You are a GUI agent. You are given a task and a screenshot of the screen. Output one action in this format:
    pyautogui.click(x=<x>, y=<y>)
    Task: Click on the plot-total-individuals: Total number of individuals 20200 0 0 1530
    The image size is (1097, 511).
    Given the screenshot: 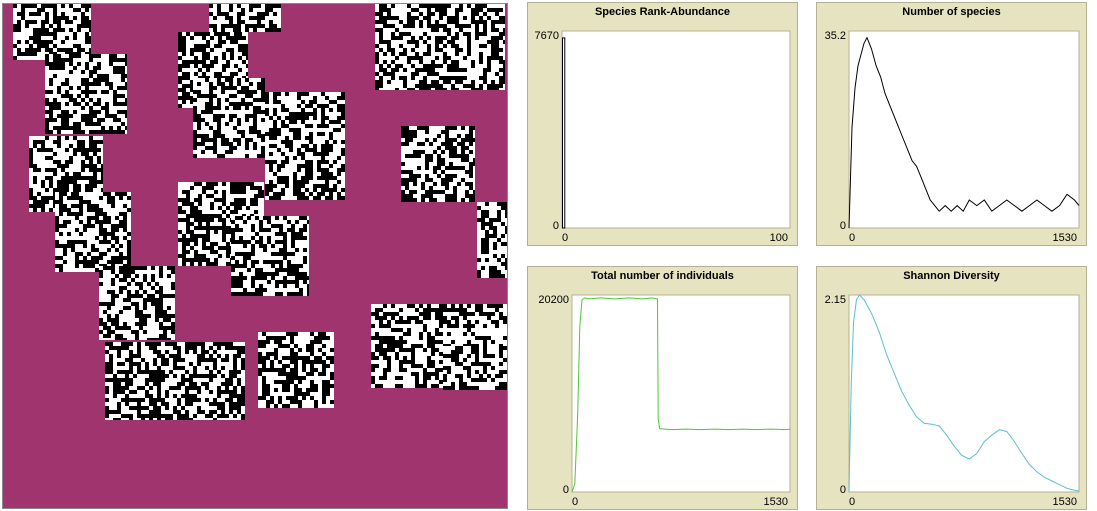 What is the action you would take?
    pyautogui.click(x=662, y=388)
    